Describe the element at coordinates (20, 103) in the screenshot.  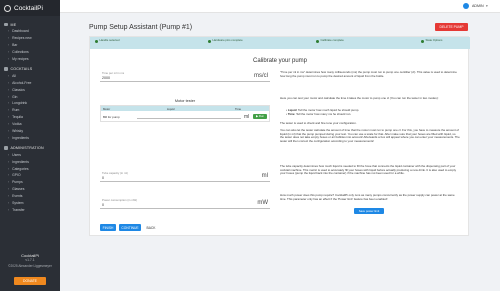
I see `sidebar-item-label: Longdrink` at that location.